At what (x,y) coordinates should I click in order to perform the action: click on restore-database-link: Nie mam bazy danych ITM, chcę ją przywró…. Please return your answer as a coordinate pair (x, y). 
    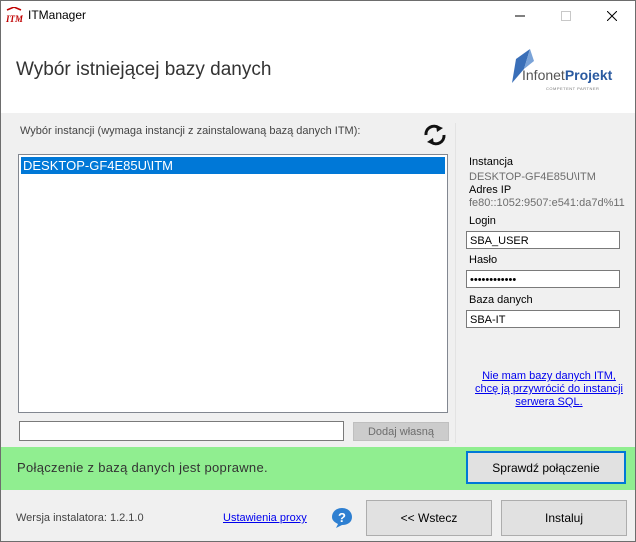
    Looking at the image, I should click on (549, 389).